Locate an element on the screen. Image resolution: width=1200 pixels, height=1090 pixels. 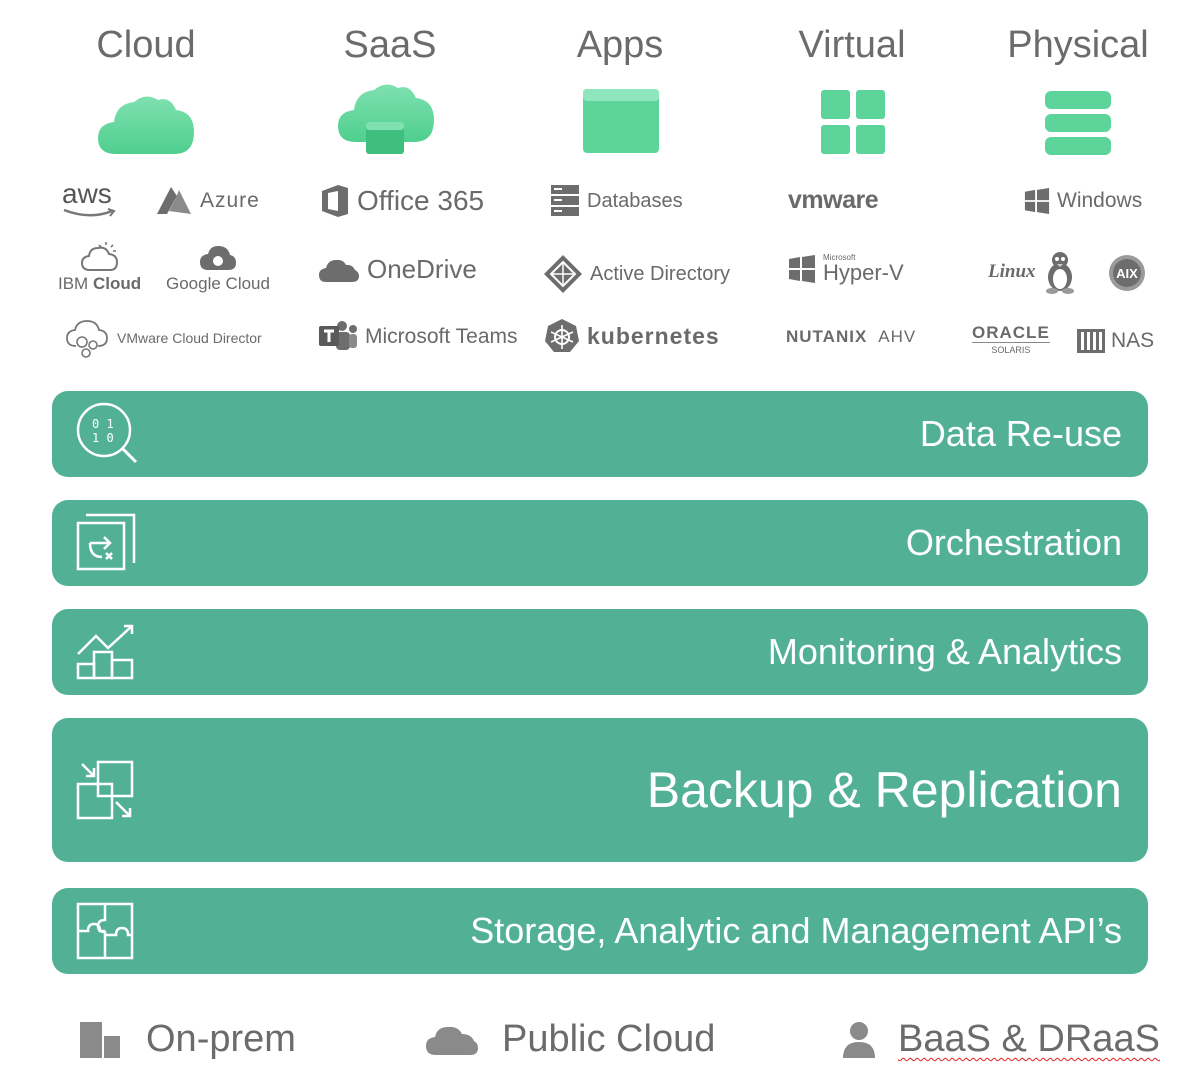
building-icon is located at coordinates (100, 1039).